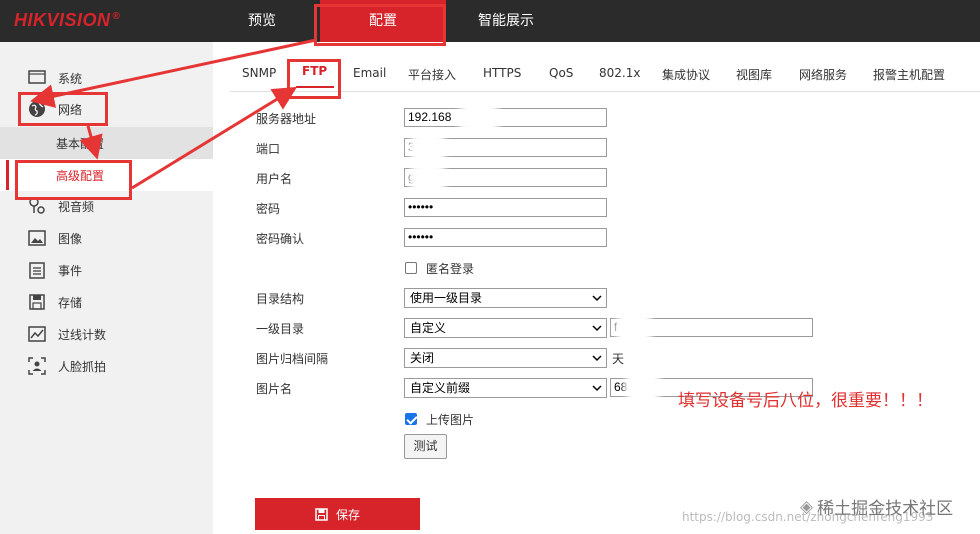  I want to click on annotation-arrows, so click(173, 114).